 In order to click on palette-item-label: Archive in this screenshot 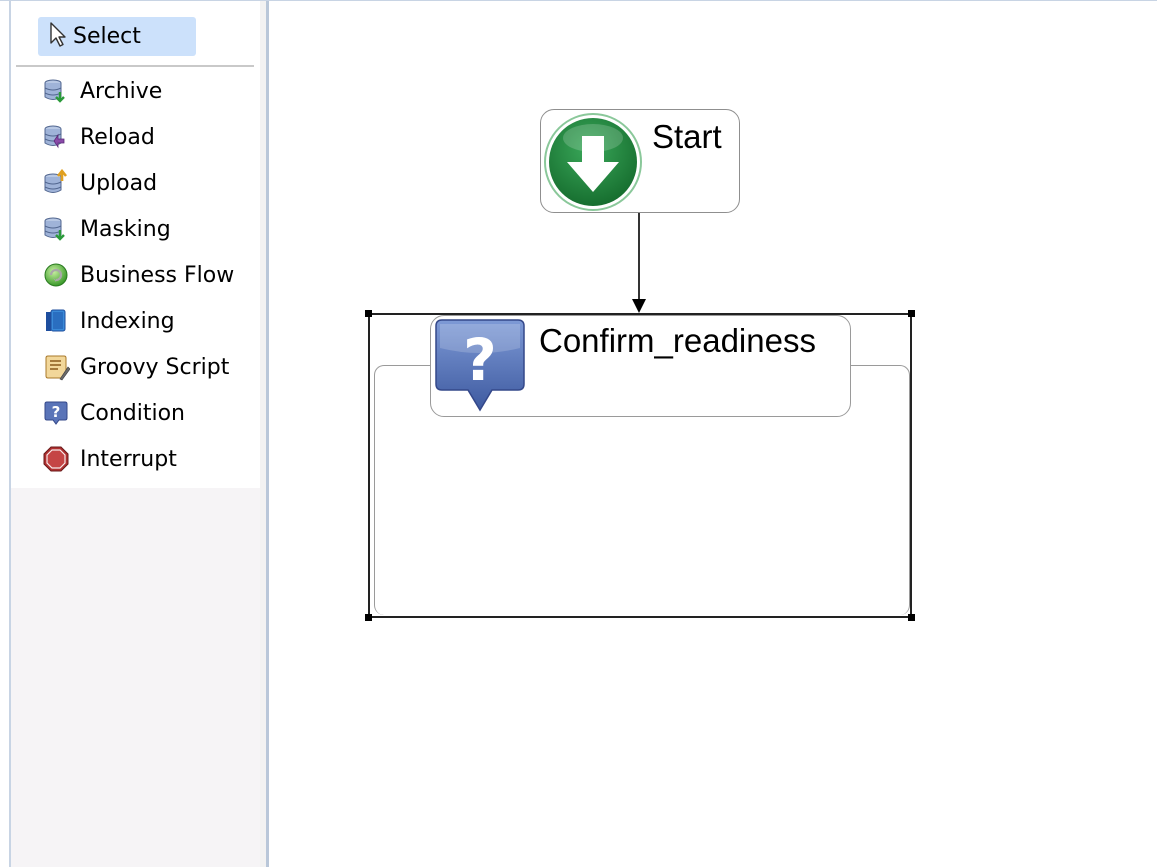, I will do `click(121, 91)`.